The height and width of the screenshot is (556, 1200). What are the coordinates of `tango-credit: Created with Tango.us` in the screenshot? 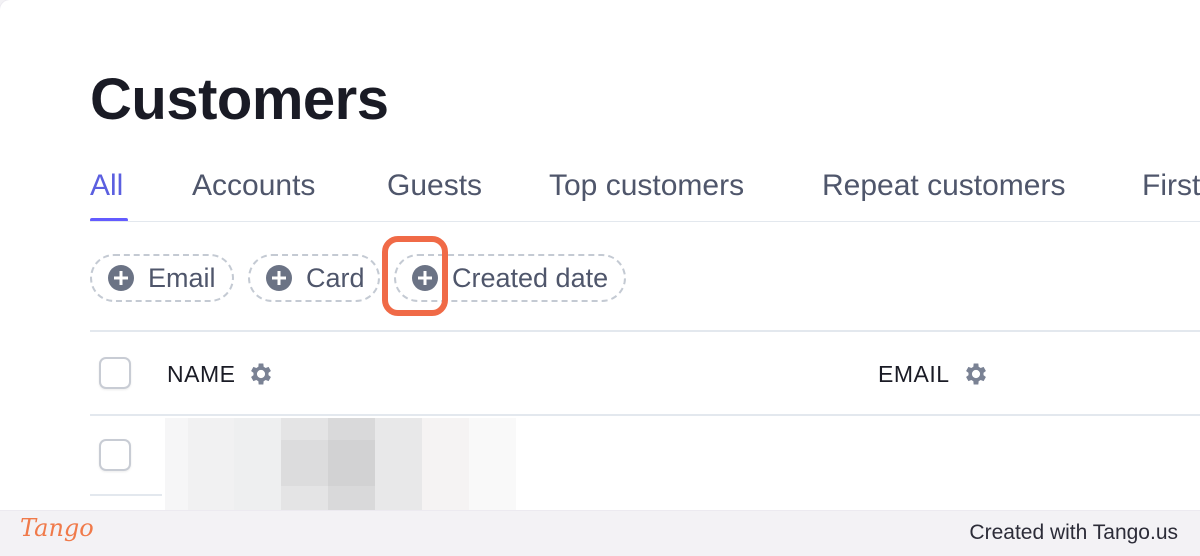 It's located at (1073, 532).